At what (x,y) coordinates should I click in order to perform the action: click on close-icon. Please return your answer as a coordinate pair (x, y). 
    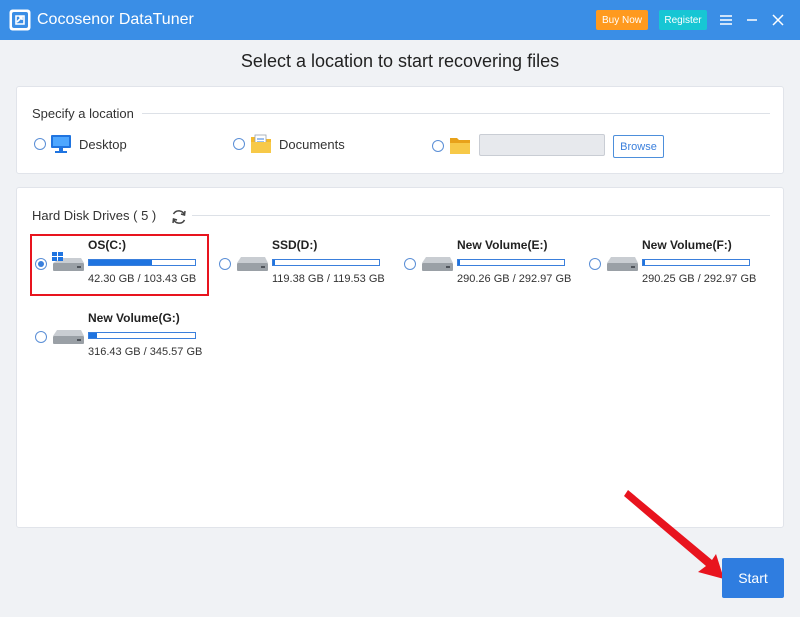
    Looking at the image, I should click on (778, 20).